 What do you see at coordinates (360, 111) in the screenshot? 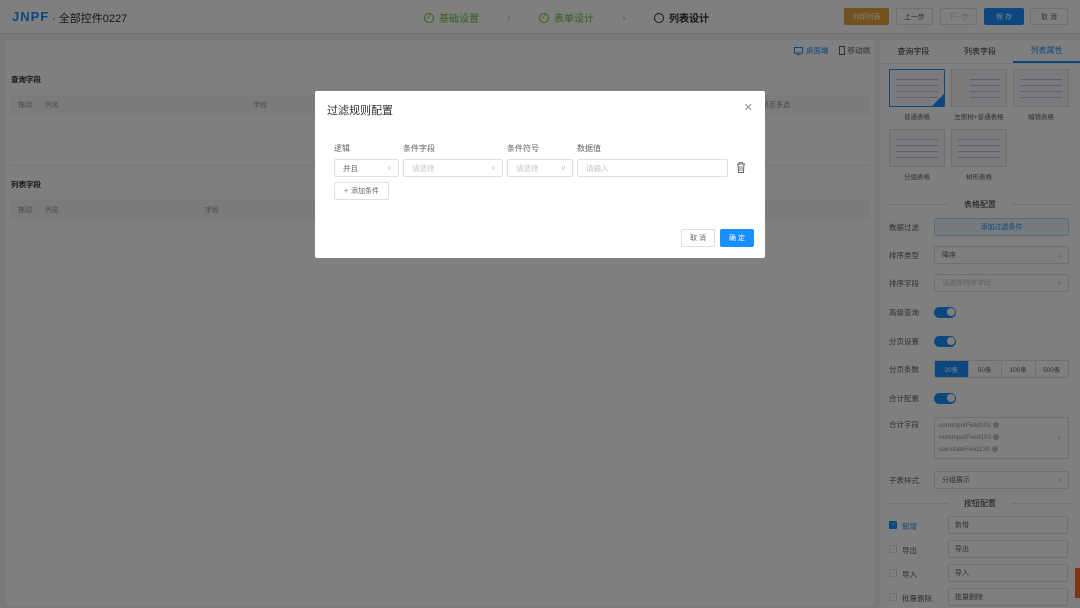
I see `dialog-title: 过滤规则配置` at bounding box center [360, 111].